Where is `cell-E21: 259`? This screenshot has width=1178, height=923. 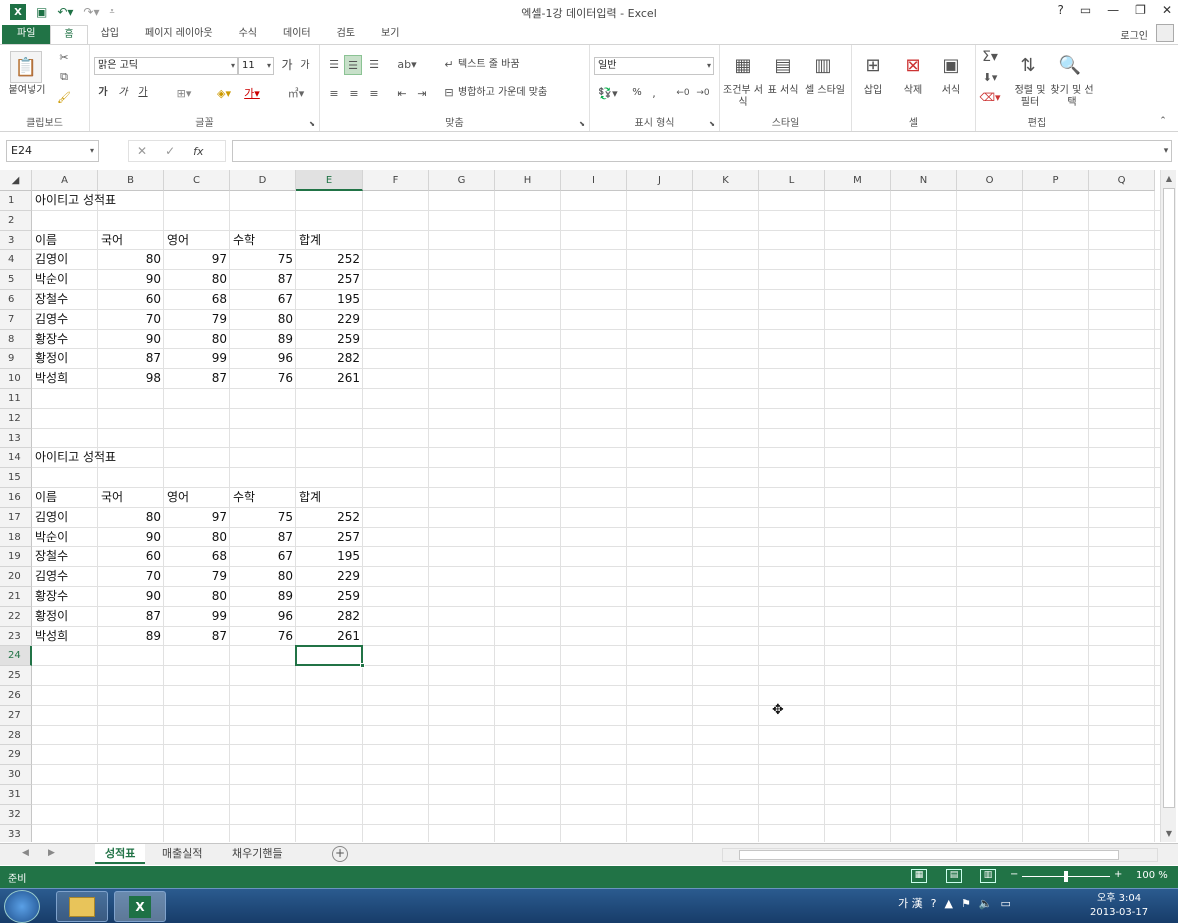
cell-E21: 259 is located at coordinates (329, 596).